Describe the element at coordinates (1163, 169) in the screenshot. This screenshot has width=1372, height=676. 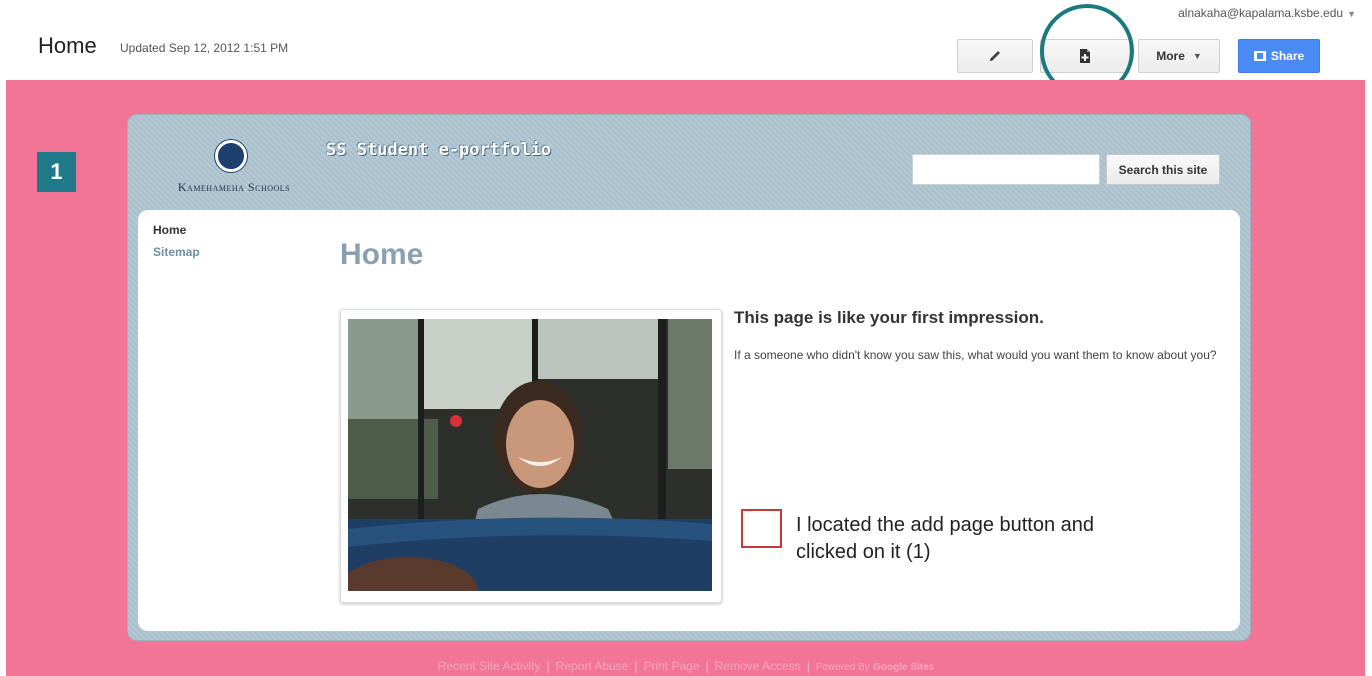
I see `search-button: Search this site` at that location.